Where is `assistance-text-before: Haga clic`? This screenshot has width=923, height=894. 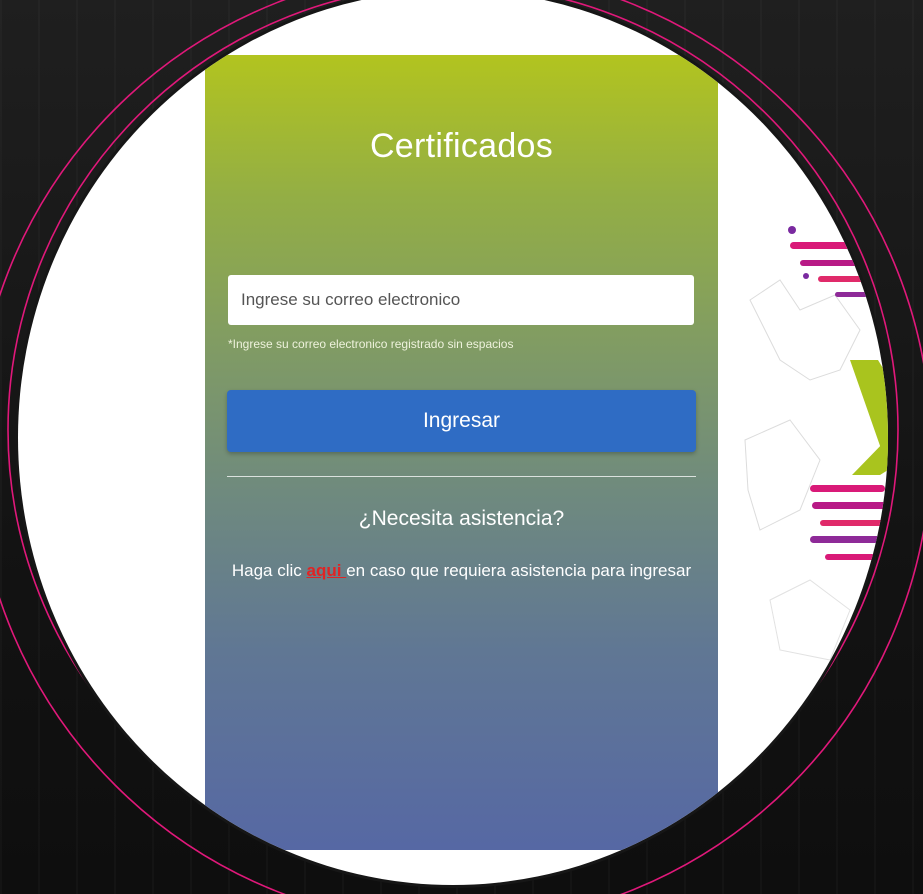
assistance-text-before: Haga clic is located at coordinates (269, 570).